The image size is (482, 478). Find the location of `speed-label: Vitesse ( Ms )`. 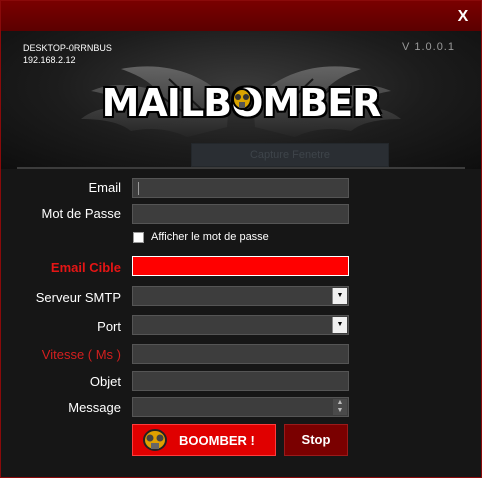

speed-label: Vitesse ( Ms ) is located at coordinates (81, 354).